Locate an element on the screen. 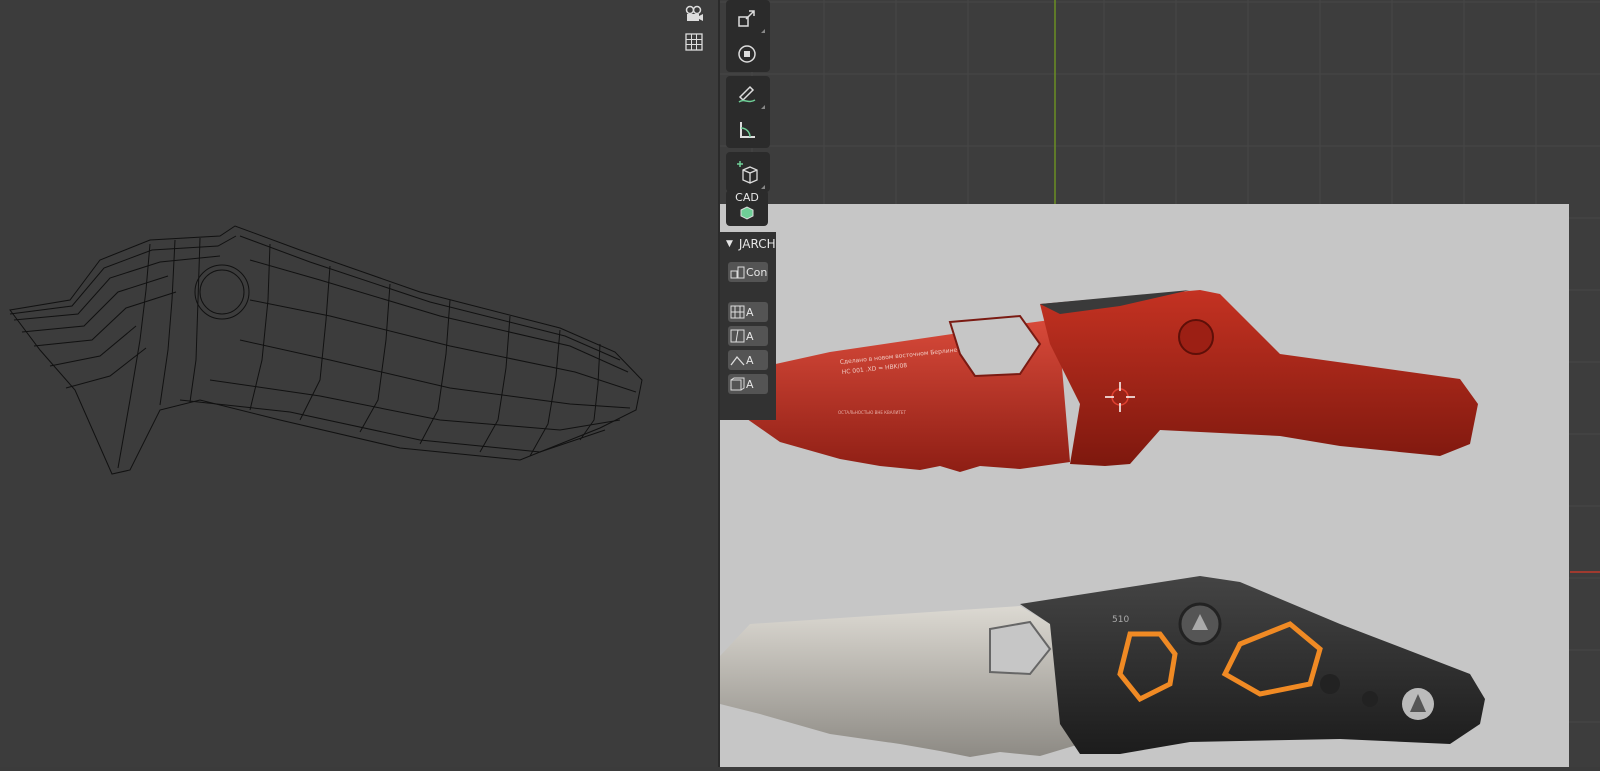 The width and height of the screenshot is (1600, 771). viewport-nav-icons is located at coordinates (694, 30).